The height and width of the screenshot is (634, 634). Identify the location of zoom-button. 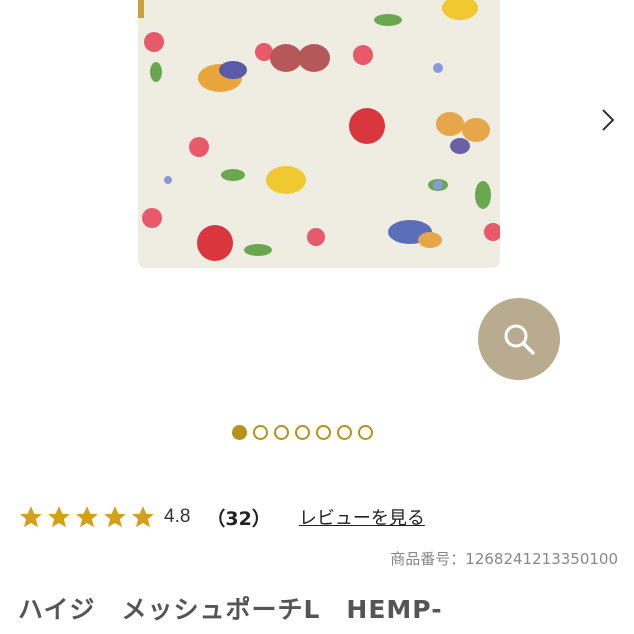
(519, 339).